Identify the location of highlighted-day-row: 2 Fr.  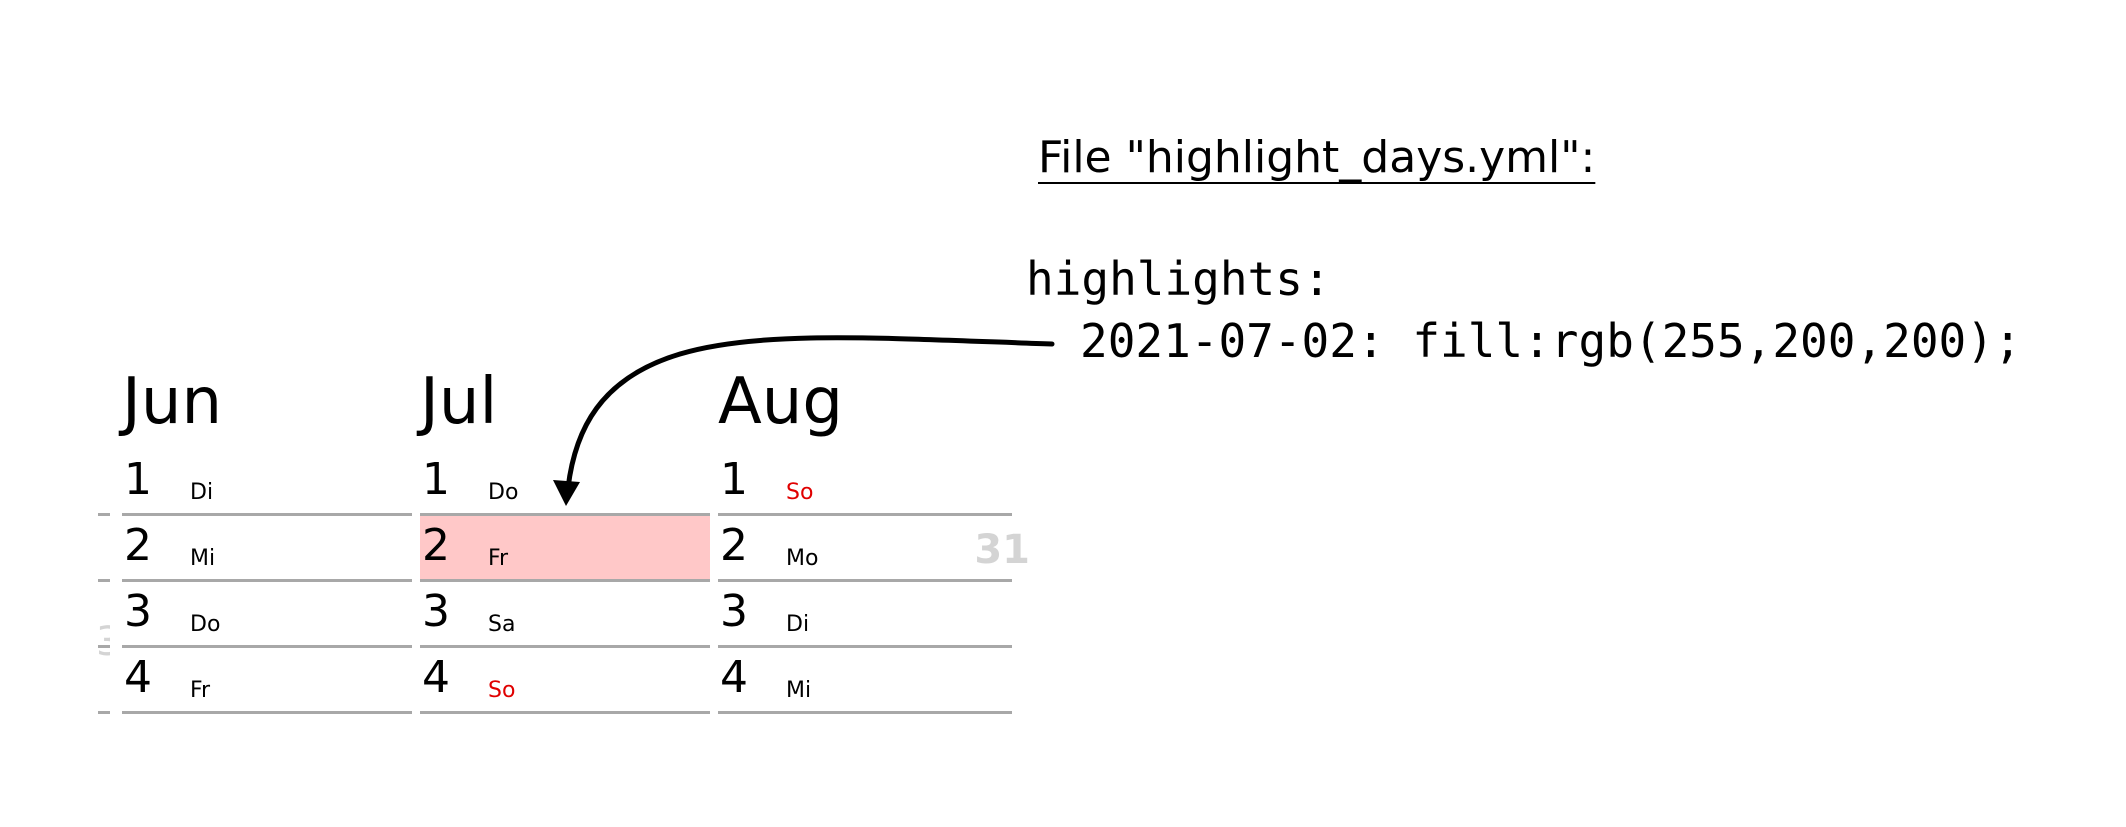
(565, 549).